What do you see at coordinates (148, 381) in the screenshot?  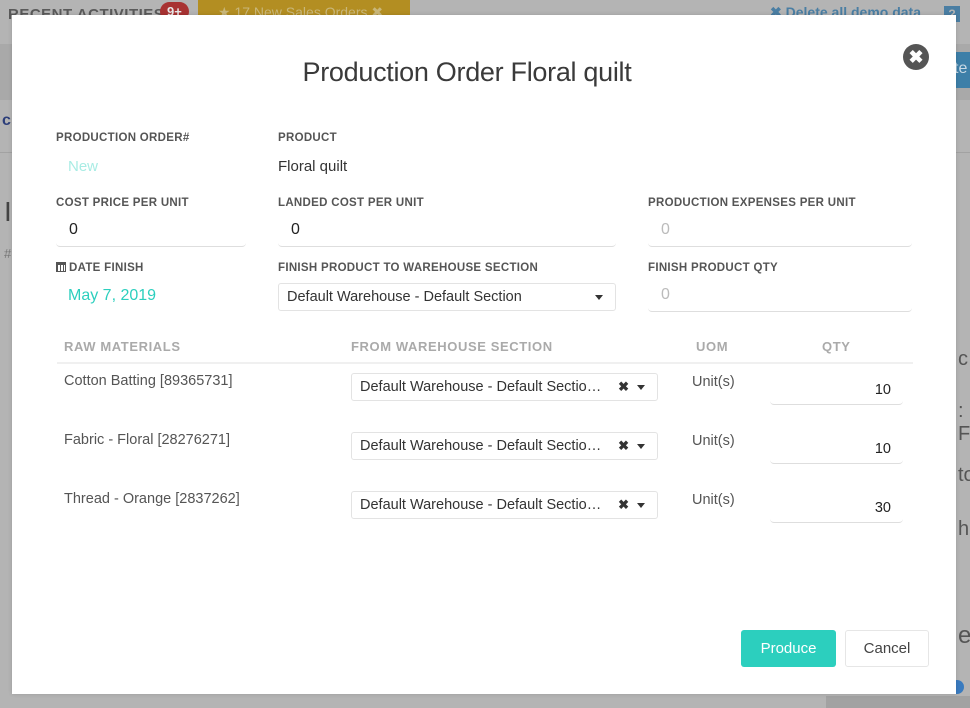 I see `raw-material-name: Cotton Batting [89365731]` at bounding box center [148, 381].